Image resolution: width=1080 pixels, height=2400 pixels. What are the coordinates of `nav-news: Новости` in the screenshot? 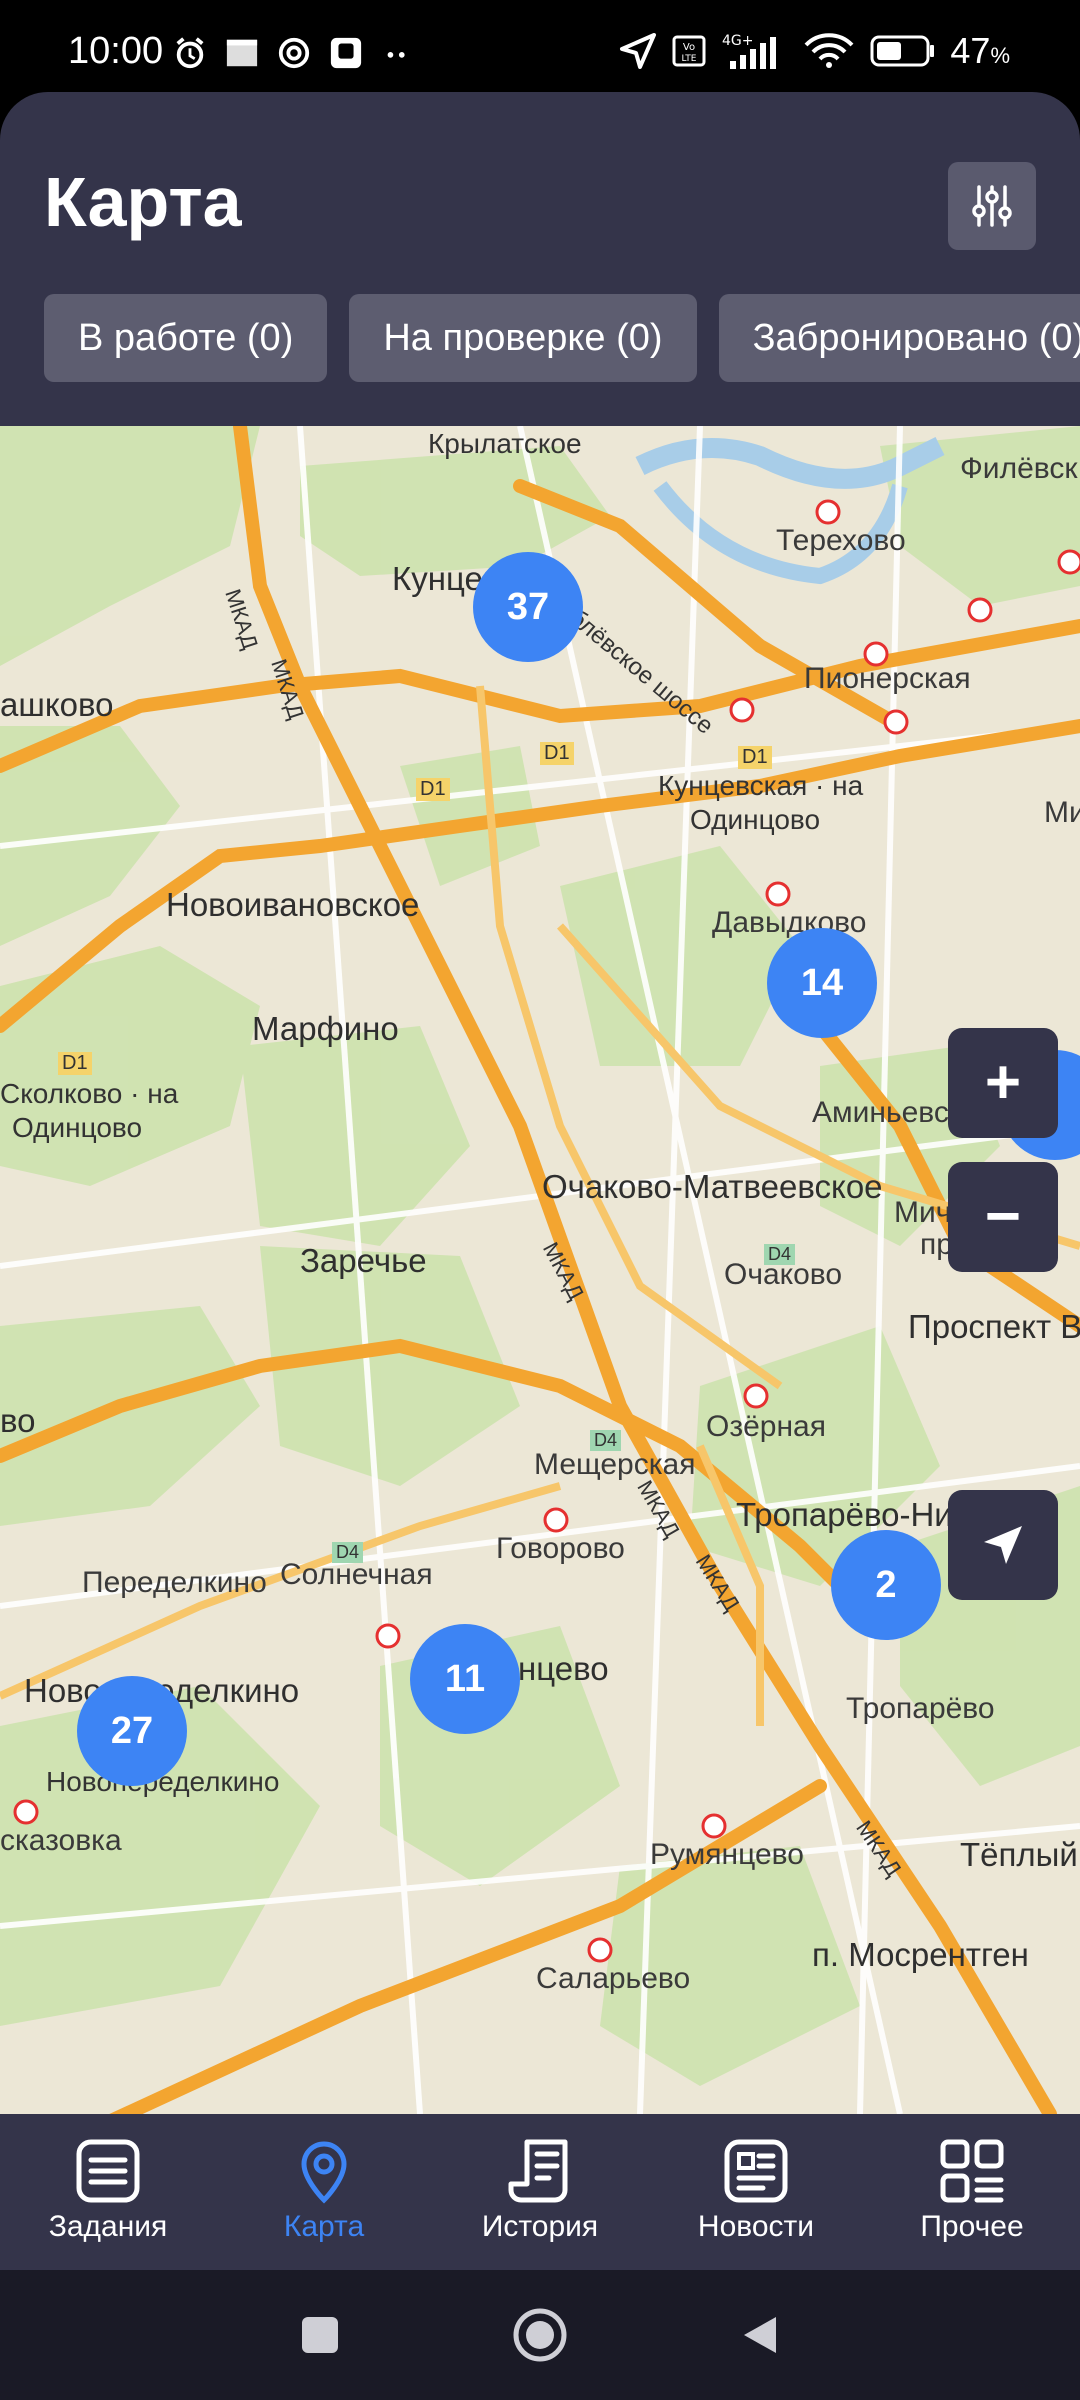 It's located at (756, 2192).